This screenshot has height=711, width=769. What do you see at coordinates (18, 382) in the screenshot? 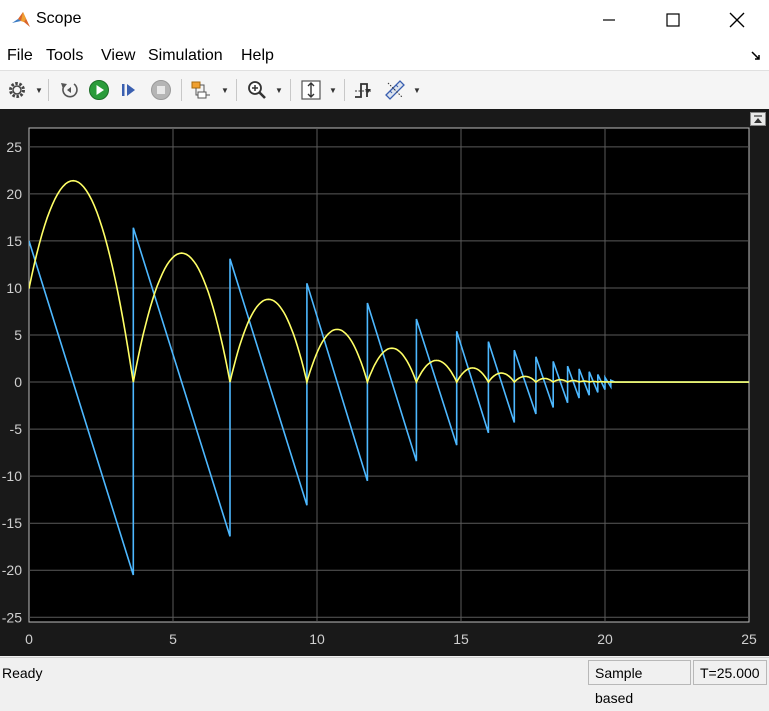
I see `y-tick-label: 0` at bounding box center [18, 382].